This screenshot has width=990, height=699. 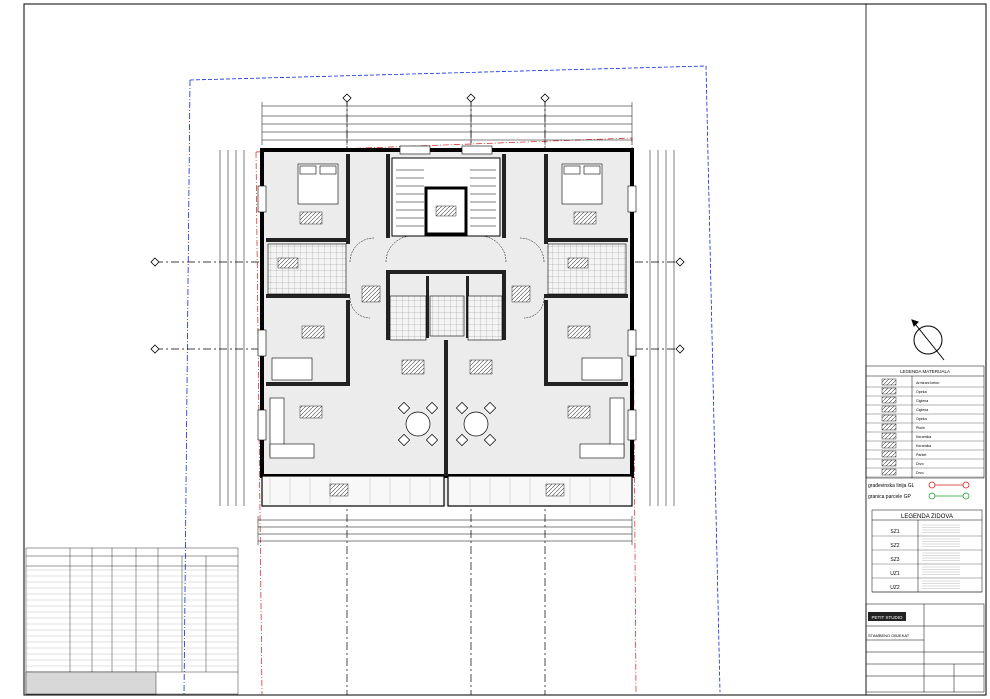 What do you see at coordinates (889, 635) in the screenshot?
I see `project-name: STAMBENO OBJEKAT` at bounding box center [889, 635].